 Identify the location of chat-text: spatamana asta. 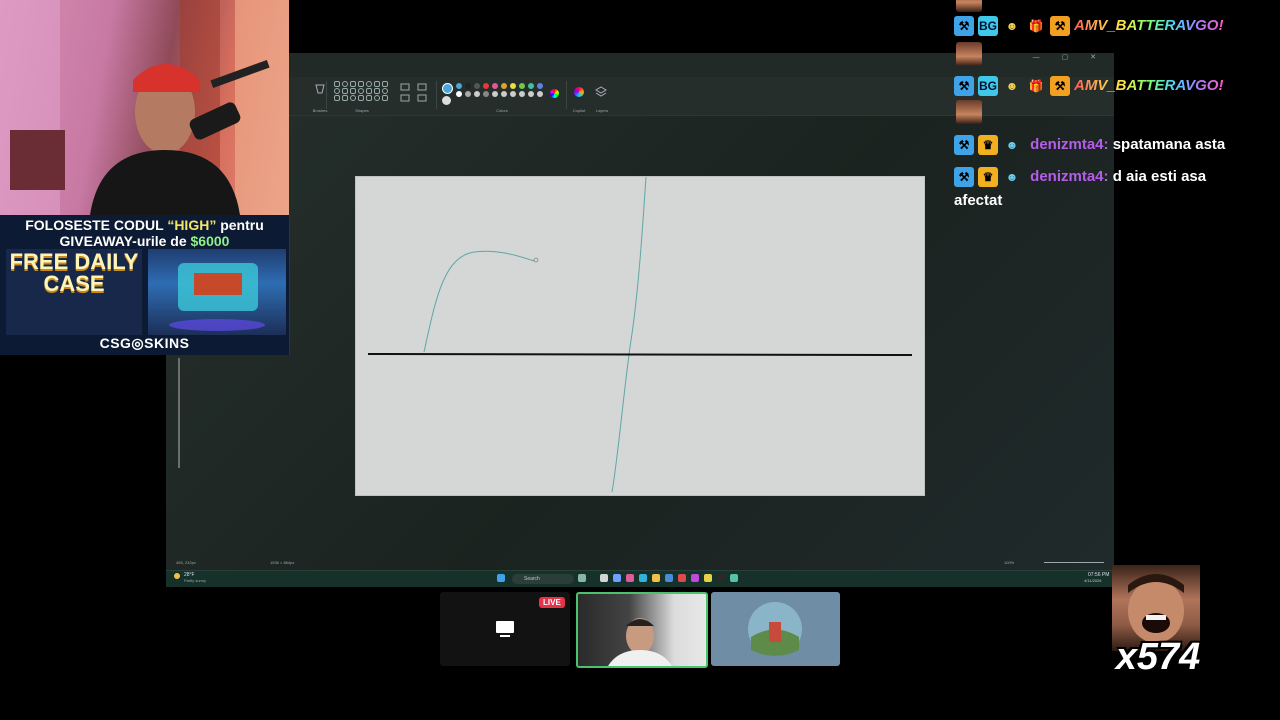
(1169, 144).